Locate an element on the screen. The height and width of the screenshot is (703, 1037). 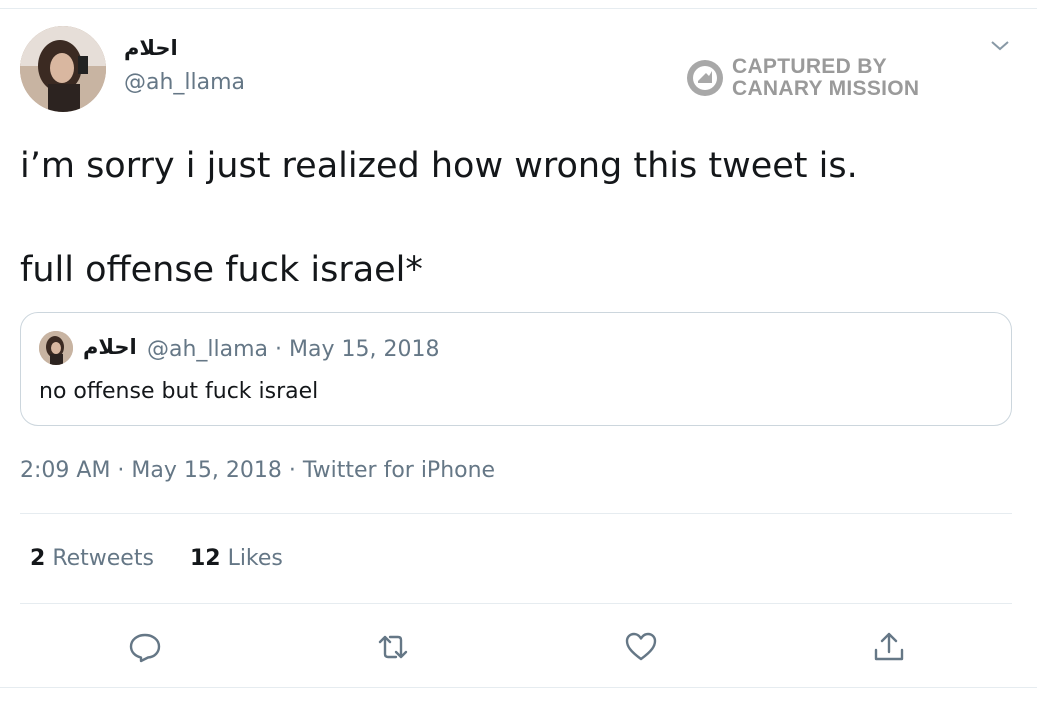
watermark-line-1: CAPTURED BY is located at coordinates (809, 66).